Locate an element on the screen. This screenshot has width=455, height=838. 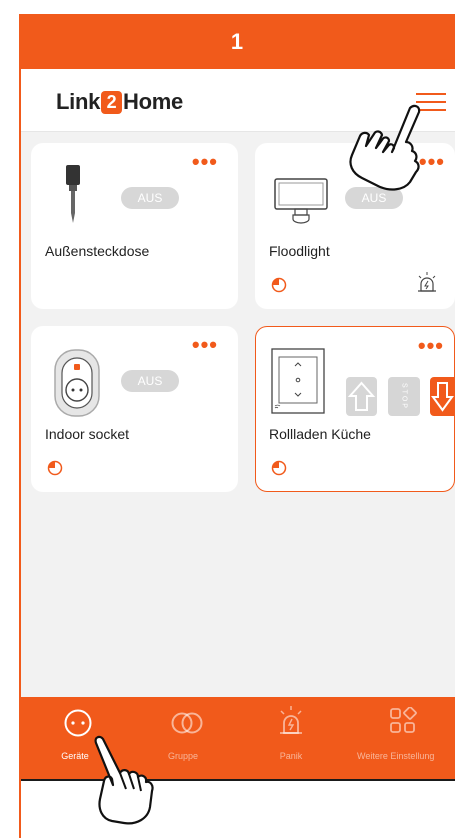
nav-weitere-einstellungen: Weitere Einstellung is located at coordinates (400, 738).